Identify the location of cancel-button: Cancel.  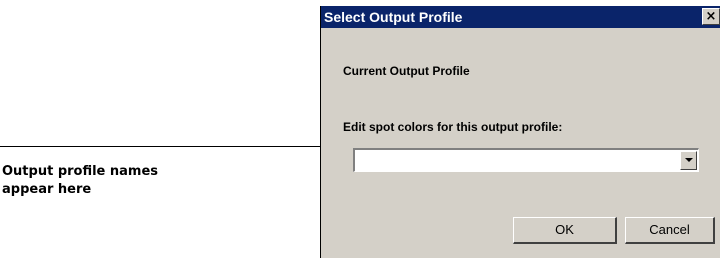
(670, 230).